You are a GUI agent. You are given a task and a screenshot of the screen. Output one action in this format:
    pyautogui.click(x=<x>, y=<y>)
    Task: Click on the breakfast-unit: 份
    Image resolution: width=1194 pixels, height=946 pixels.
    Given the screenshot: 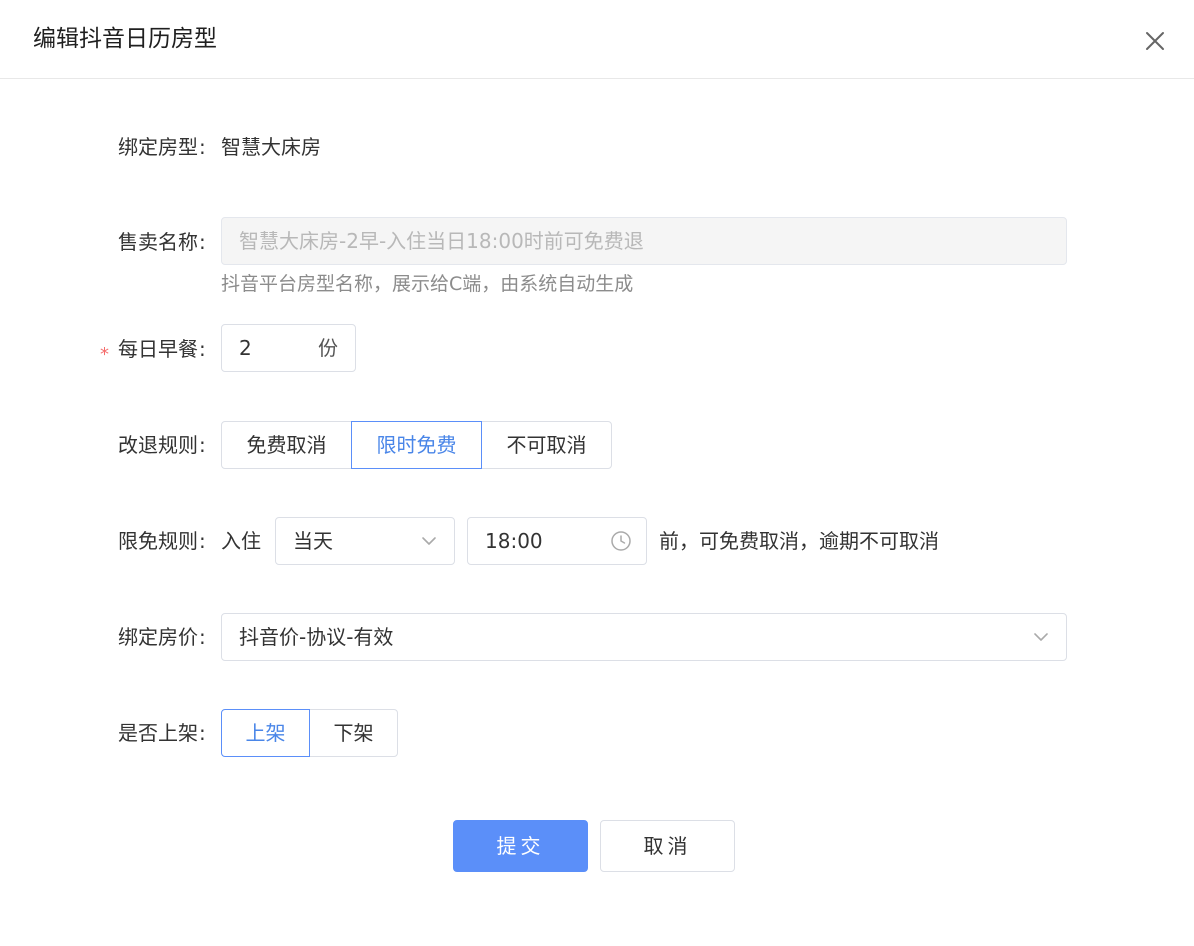 What is the action you would take?
    pyautogui.click(x=328, y=348)
    